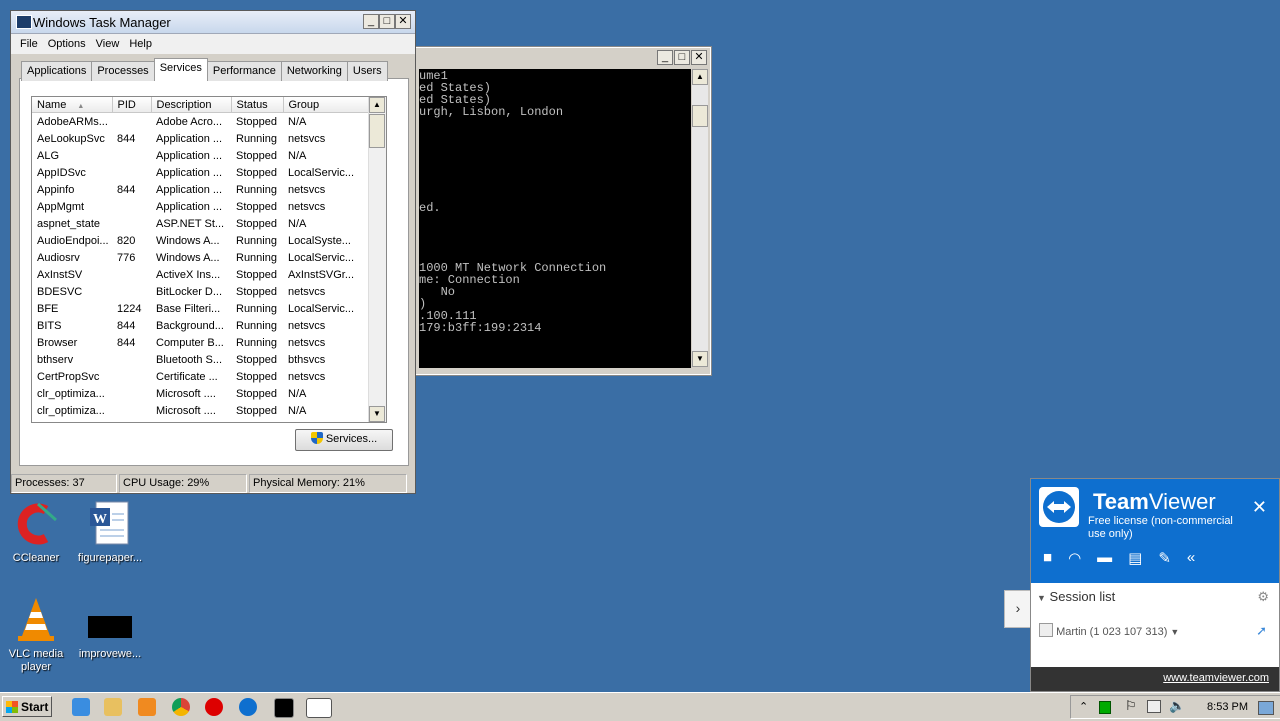 The image size is (1280, 721). I want to click on close-icon: ✕, so click(1259, 507).